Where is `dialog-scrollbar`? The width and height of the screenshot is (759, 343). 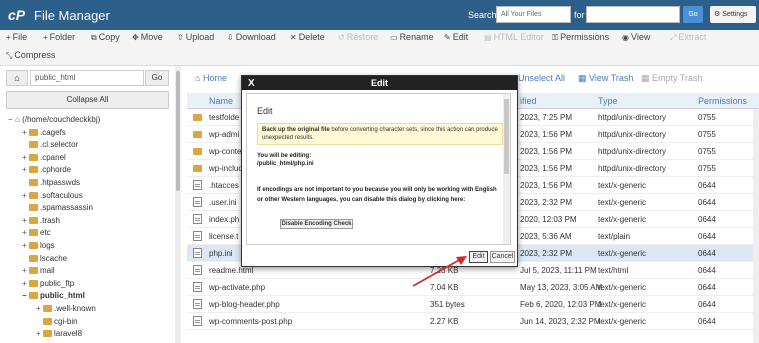 dialog-scrollbar is located at coordinates (506, 169).